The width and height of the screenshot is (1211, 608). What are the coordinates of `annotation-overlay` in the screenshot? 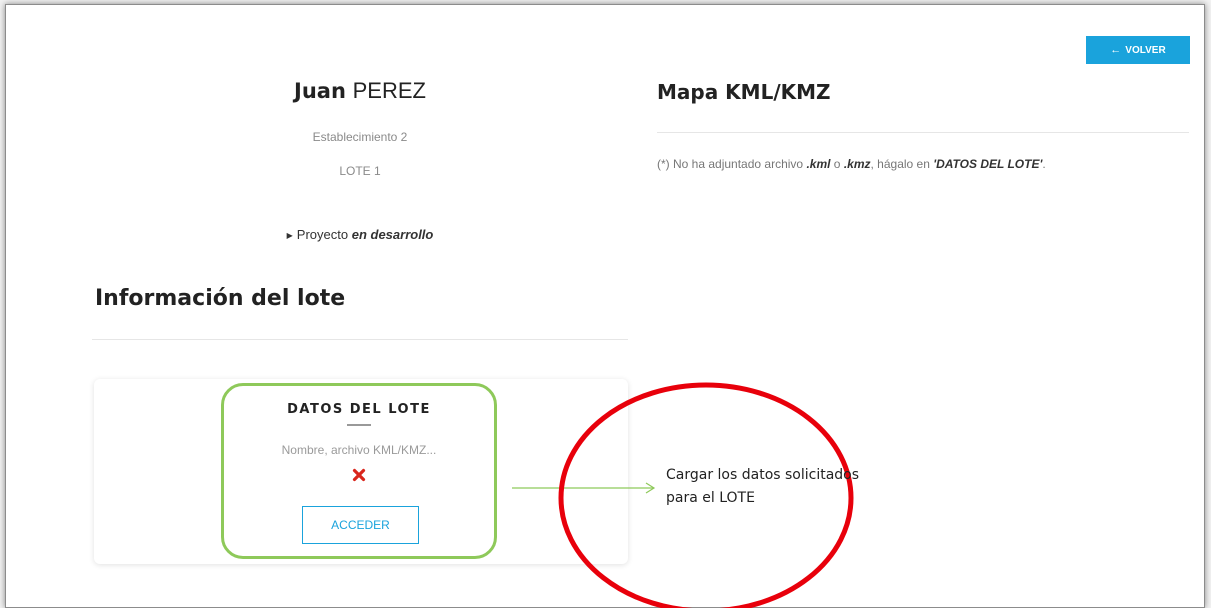 It's located at (683, 495).